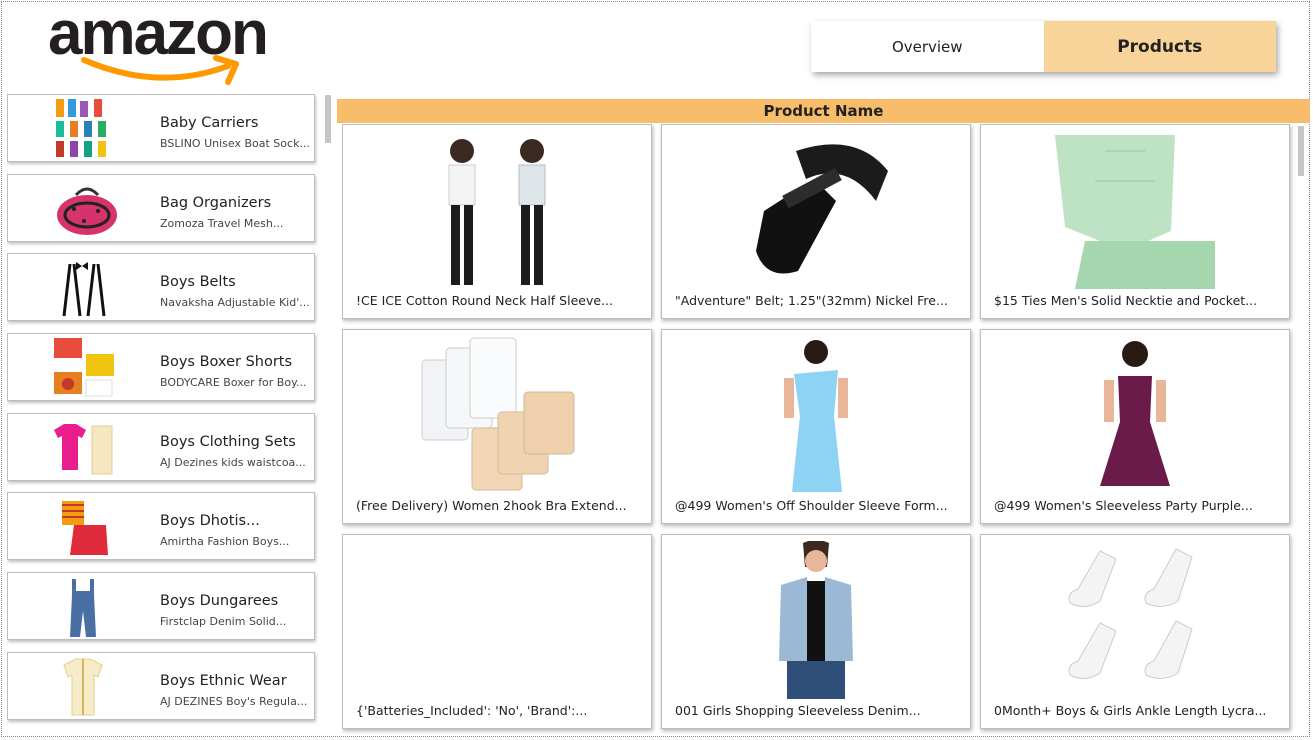 This screenshot has height=740, width=1313. What do you see at coordinates (1135, 413) in the screenshot?
I see `purple-dress-image` at bounding box center [1135, 413].